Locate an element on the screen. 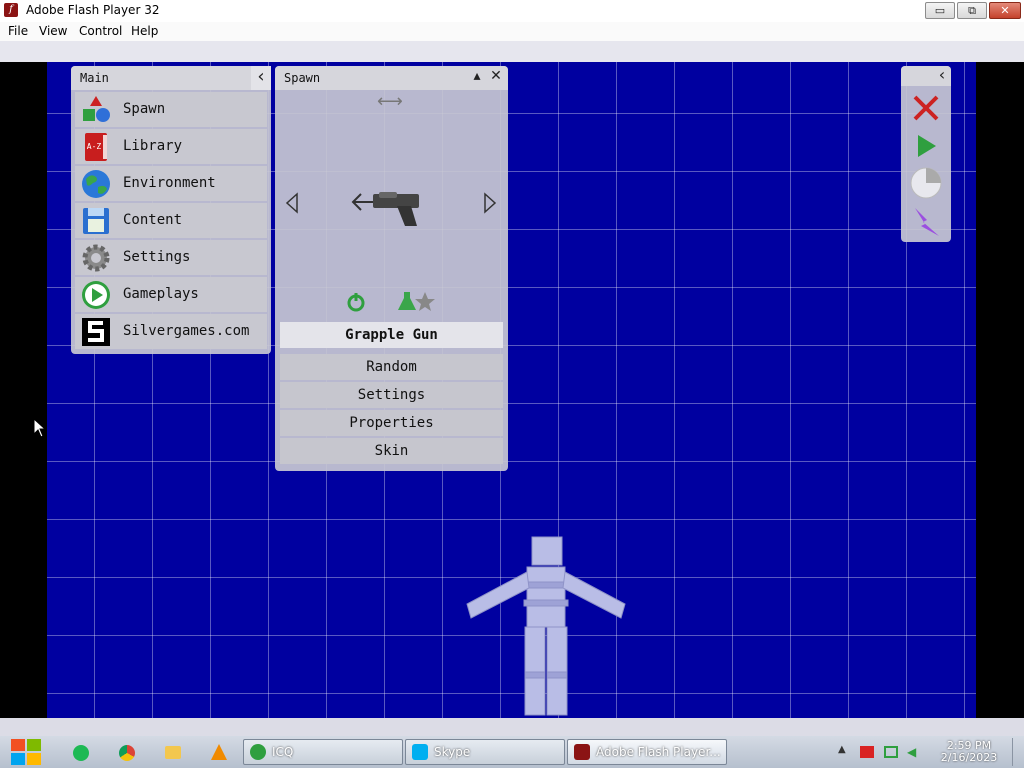 This screenshot has width=1024, height=768. flash-app-icon: f is located at coordinates (11, 10).